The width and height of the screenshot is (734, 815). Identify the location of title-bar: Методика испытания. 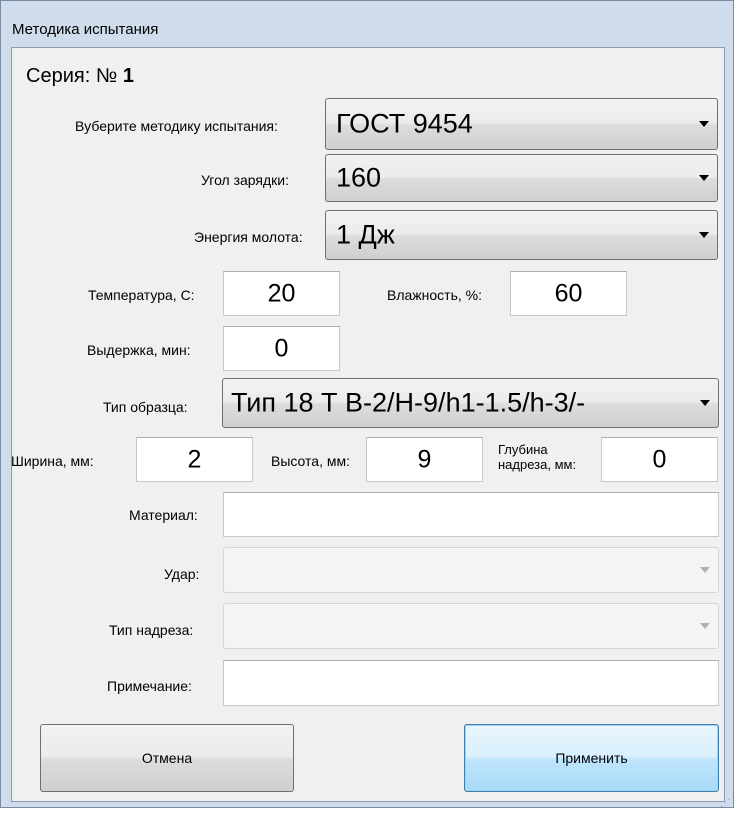
(367, 21).